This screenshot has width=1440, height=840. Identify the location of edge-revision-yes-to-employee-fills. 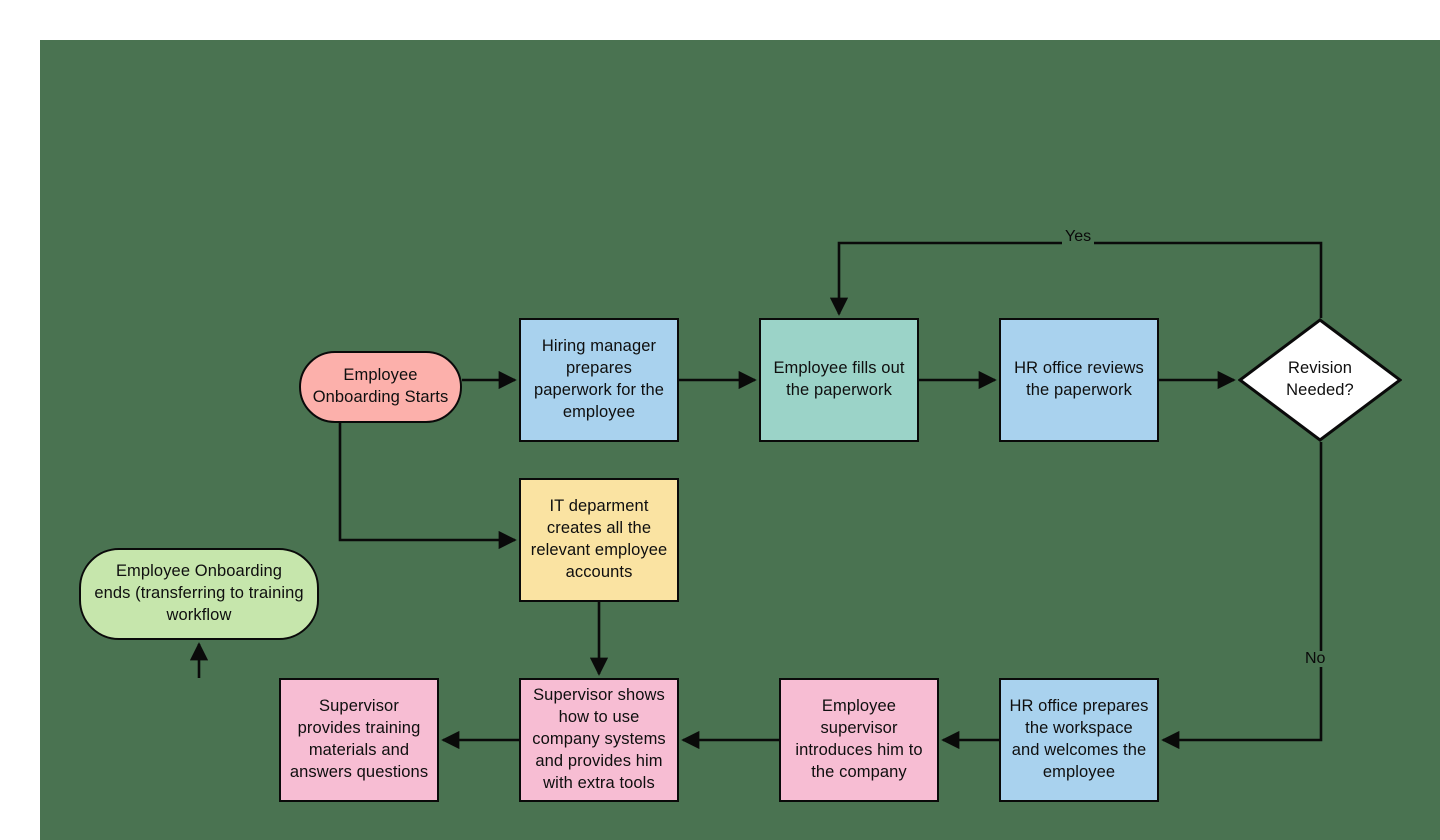
(1076, 279).